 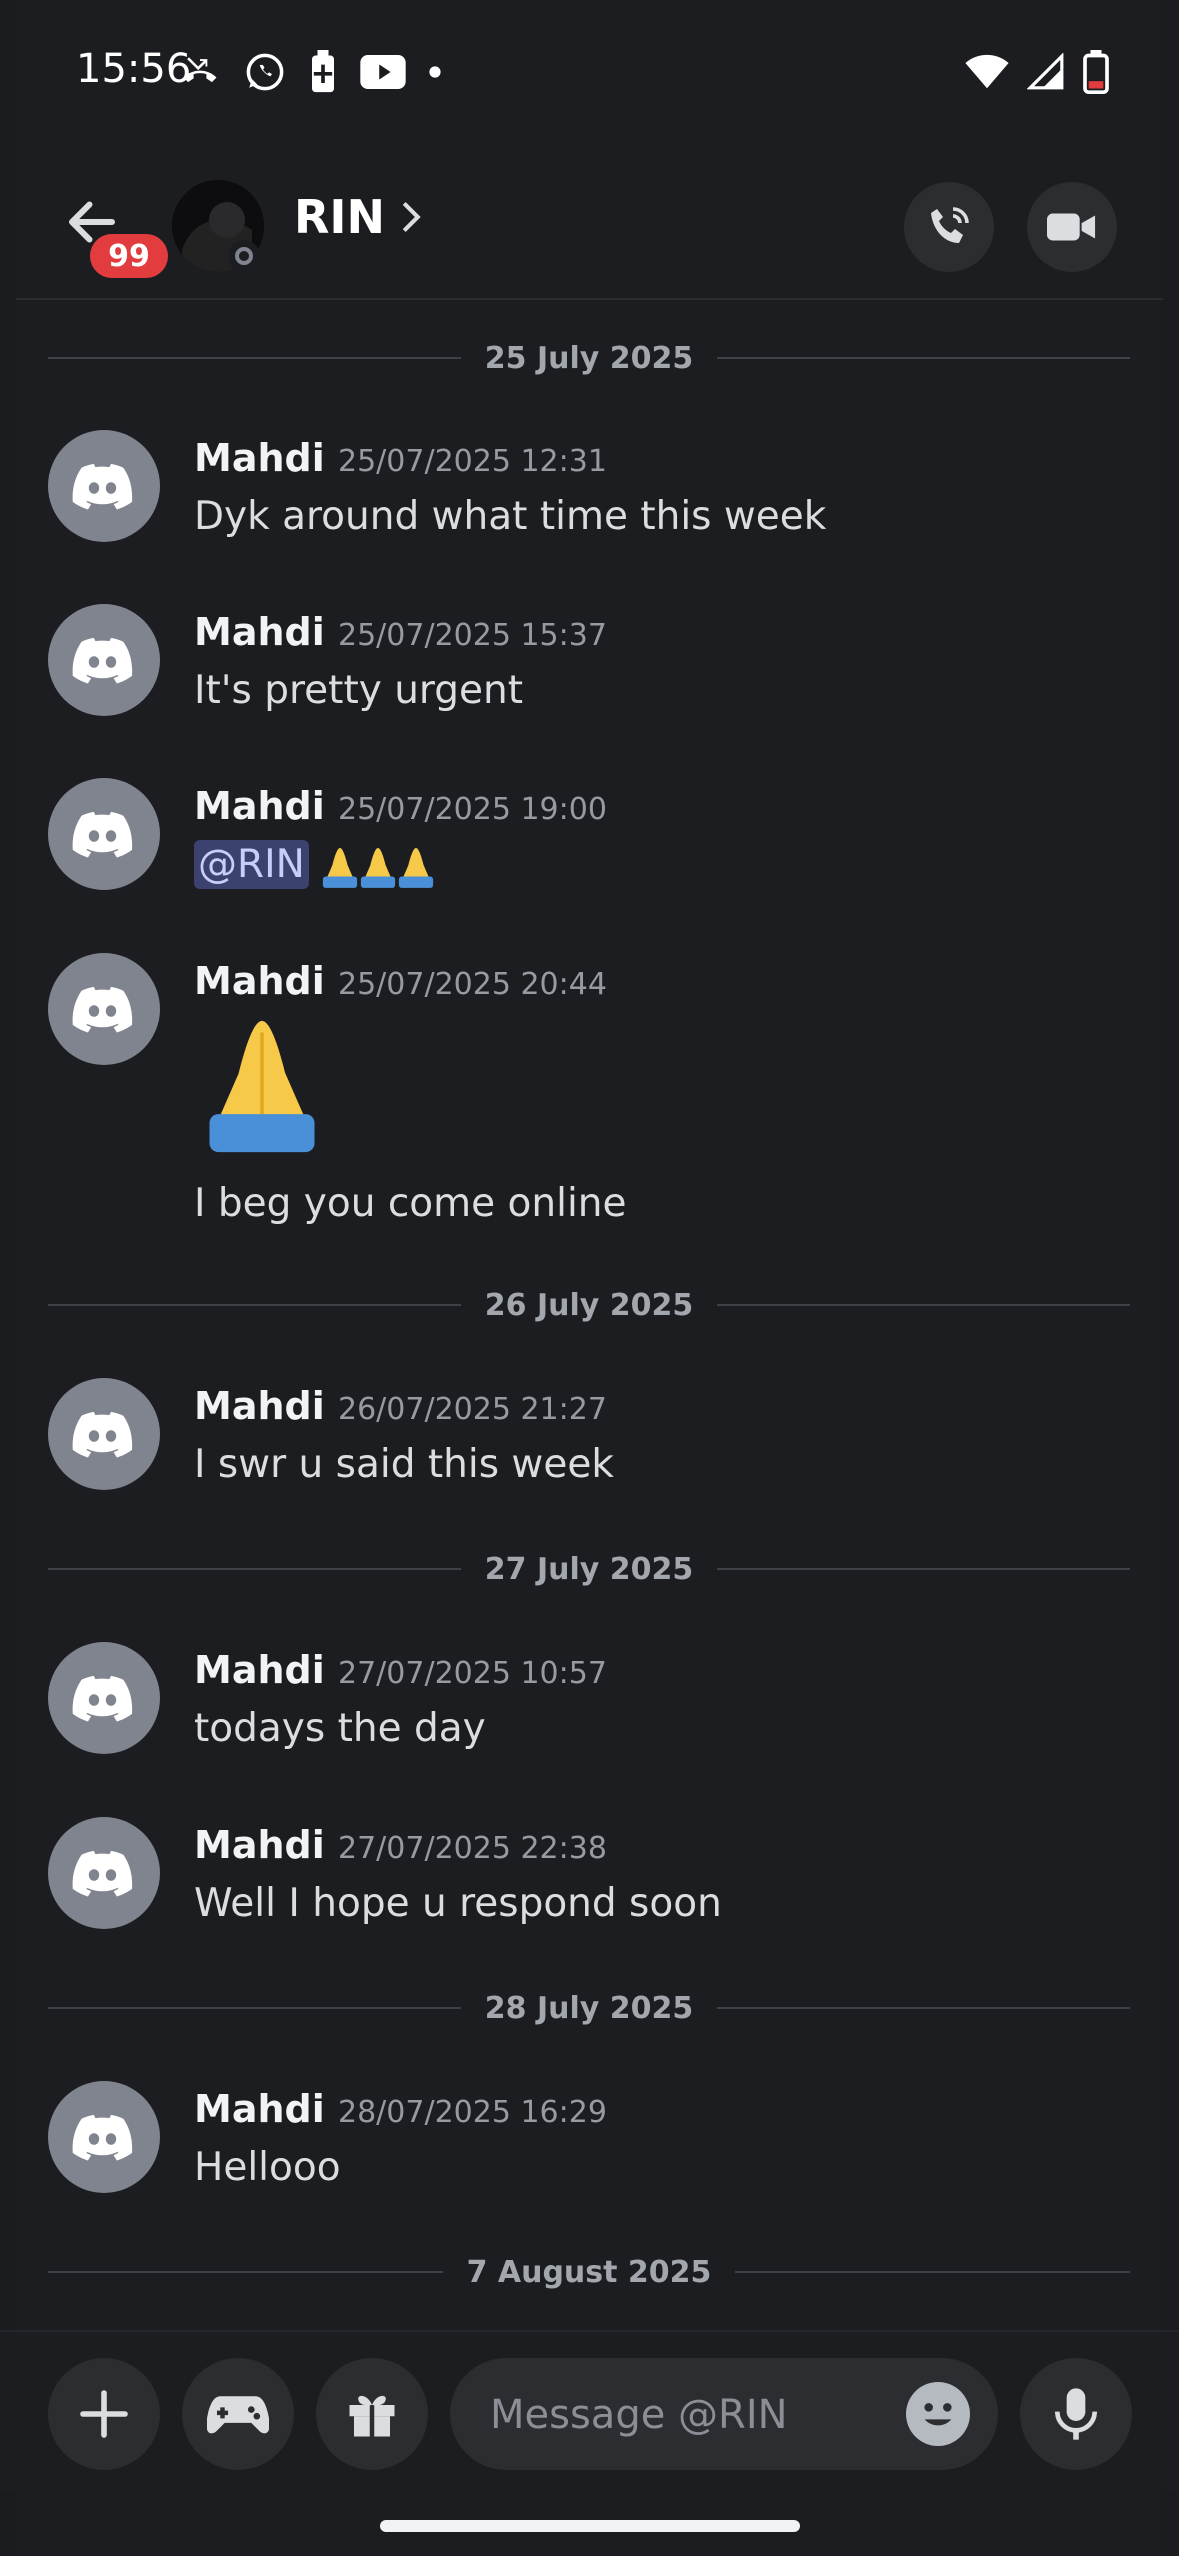 I want to click on message-composer: Message @RIN, so click(x=589, y=2411).